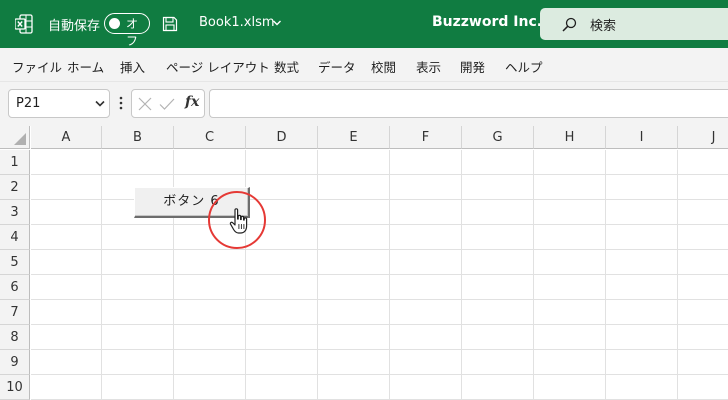 The image size is (728, 400). I want to click on search-box: 検索, so click(634, 24).